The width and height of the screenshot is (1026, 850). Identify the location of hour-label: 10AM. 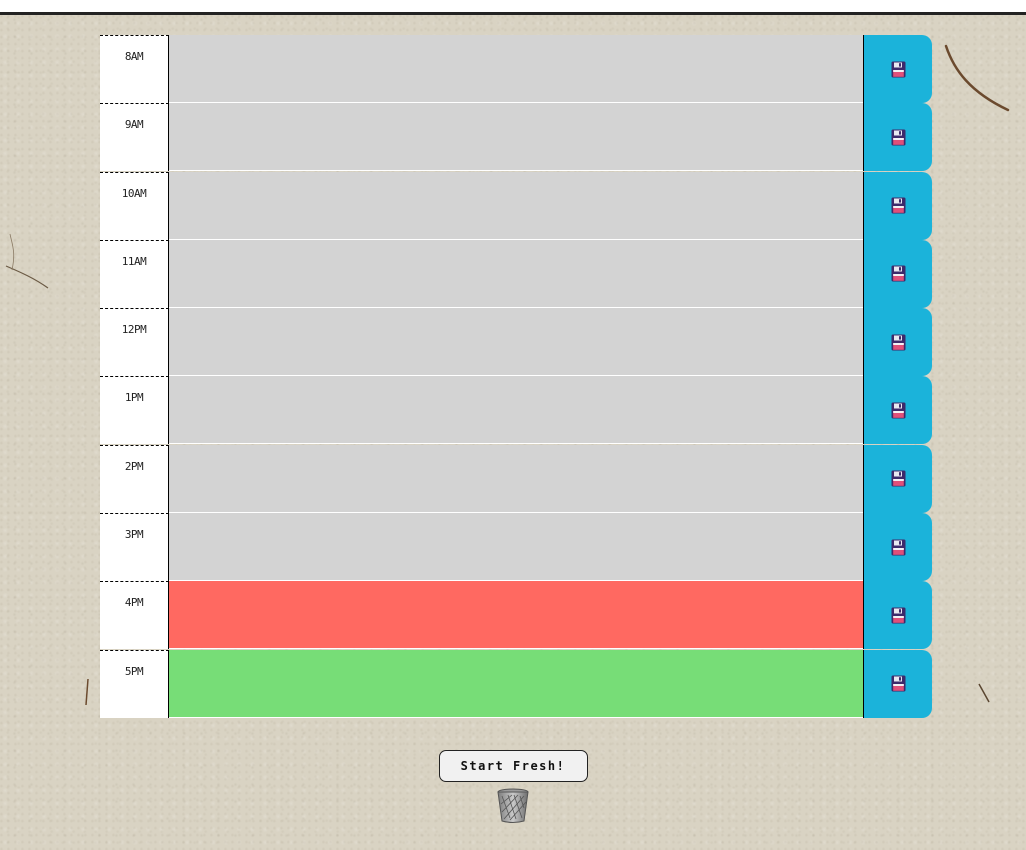
(134, 205).